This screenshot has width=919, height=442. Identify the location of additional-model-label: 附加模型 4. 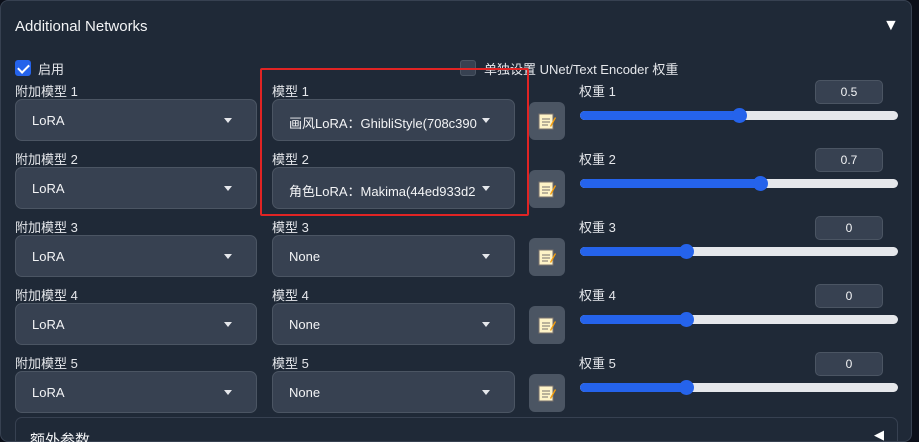
(46, 295).